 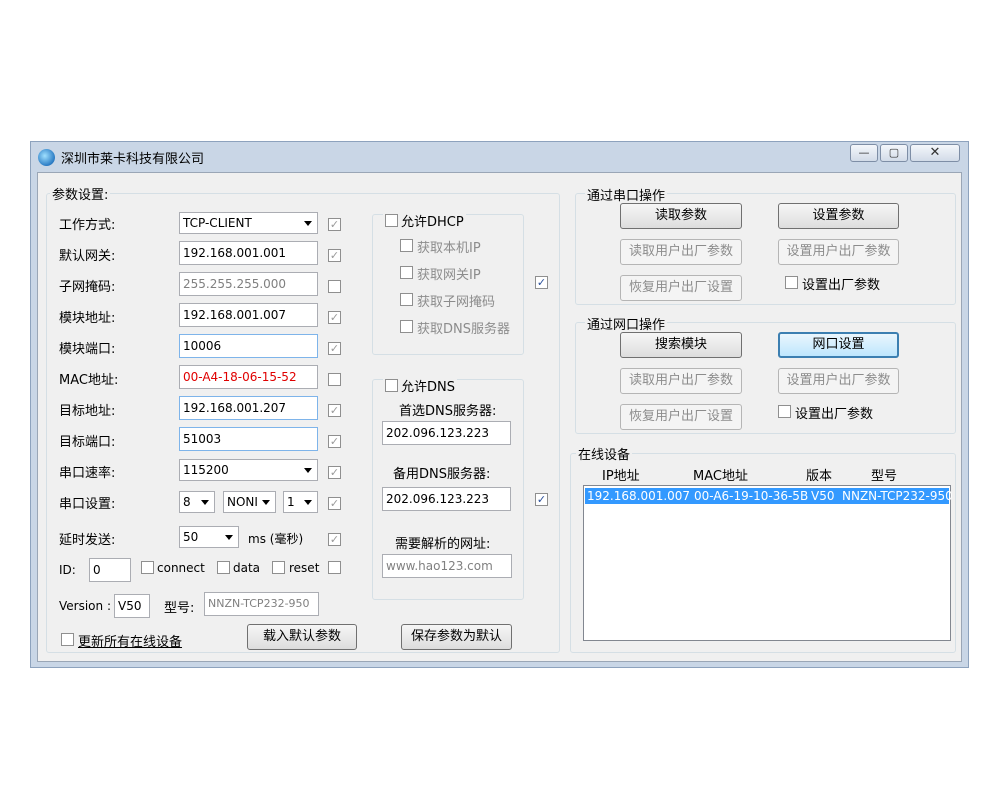 What do you see at coordinates (248, 470) in the screenshot?
I see `baud-select: 115200` at bounding box center [248, 470].